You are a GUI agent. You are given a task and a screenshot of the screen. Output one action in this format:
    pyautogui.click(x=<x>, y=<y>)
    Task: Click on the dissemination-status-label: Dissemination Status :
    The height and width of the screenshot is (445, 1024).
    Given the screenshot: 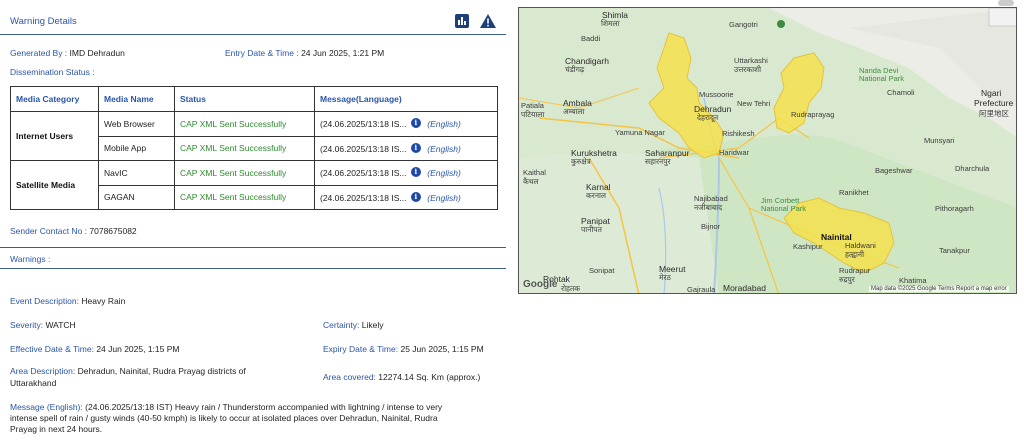 What is the action you would take?
    pyautogui.click(x=52, y=72)
    